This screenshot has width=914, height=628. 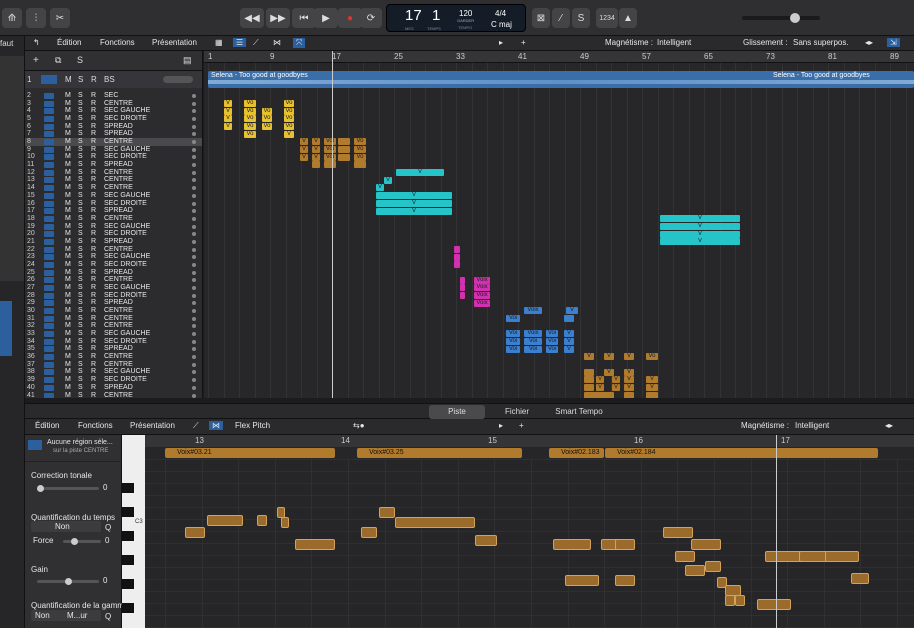 What do you see at coordinates (113, 349) in the screenshot?
I see `track-header: 35 M S R SPREAD` at bounding box center [113, 349].